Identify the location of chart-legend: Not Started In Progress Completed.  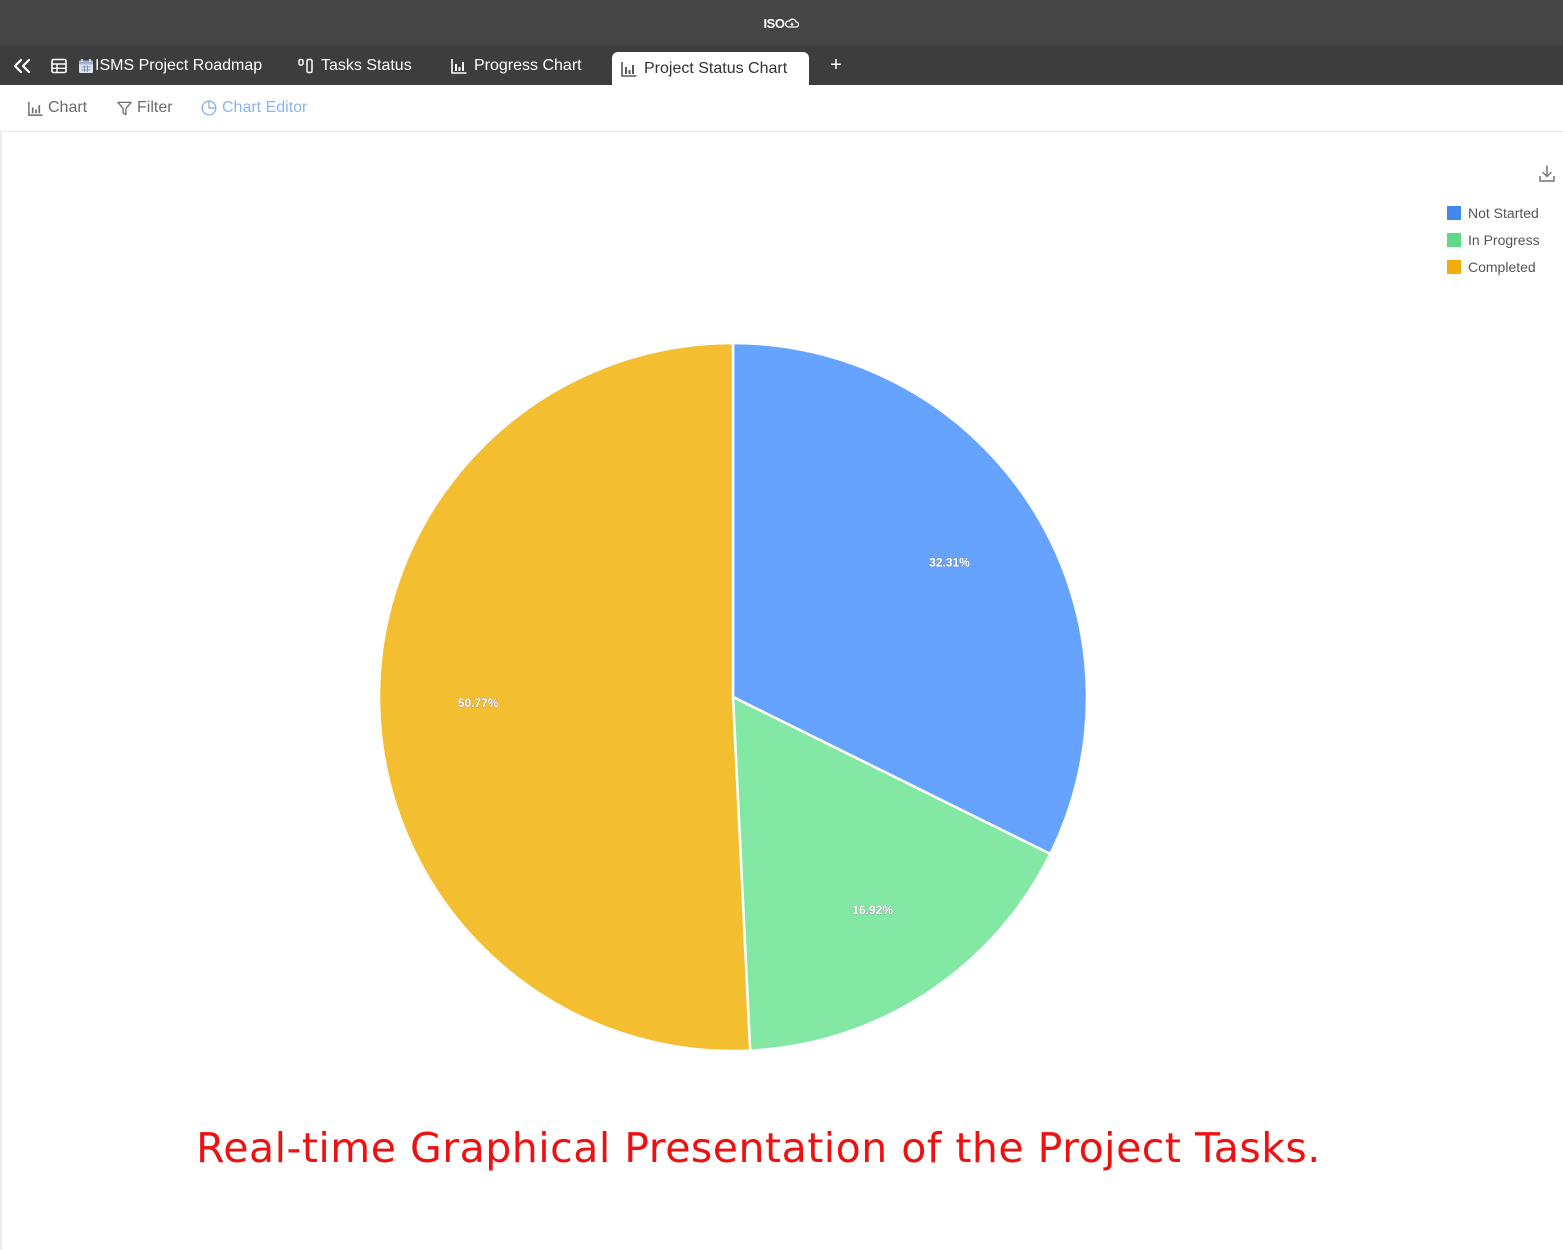
(1493, 239).